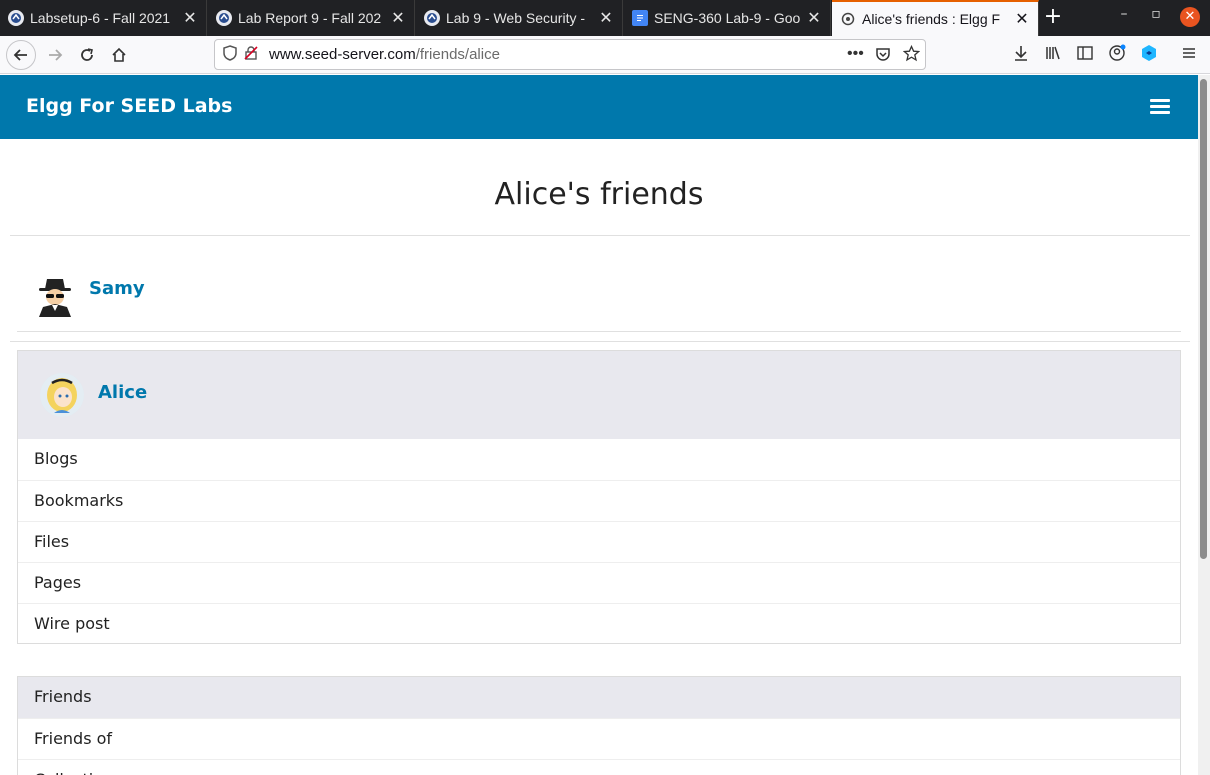 The image size is (1210, 775). I want to click on browser-toolbar: www.seed-server.com/friends/alice •••, so click(605, 55).